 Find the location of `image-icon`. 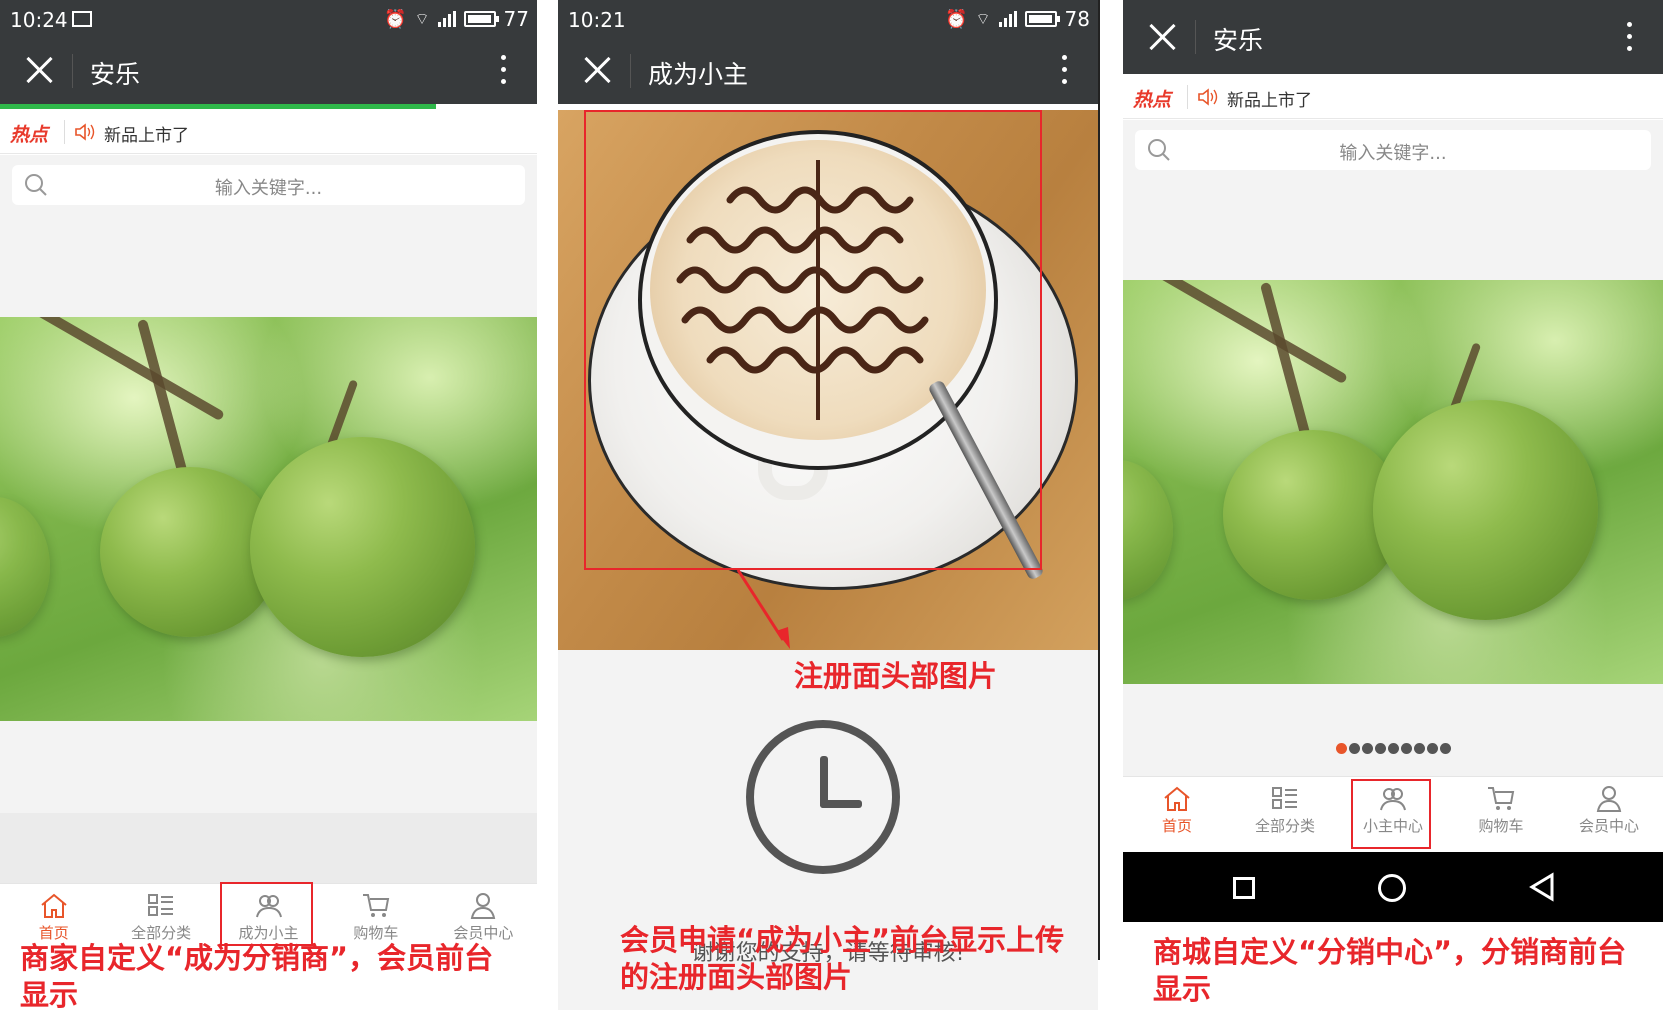

image-icon is located at coordinates (82, 19).